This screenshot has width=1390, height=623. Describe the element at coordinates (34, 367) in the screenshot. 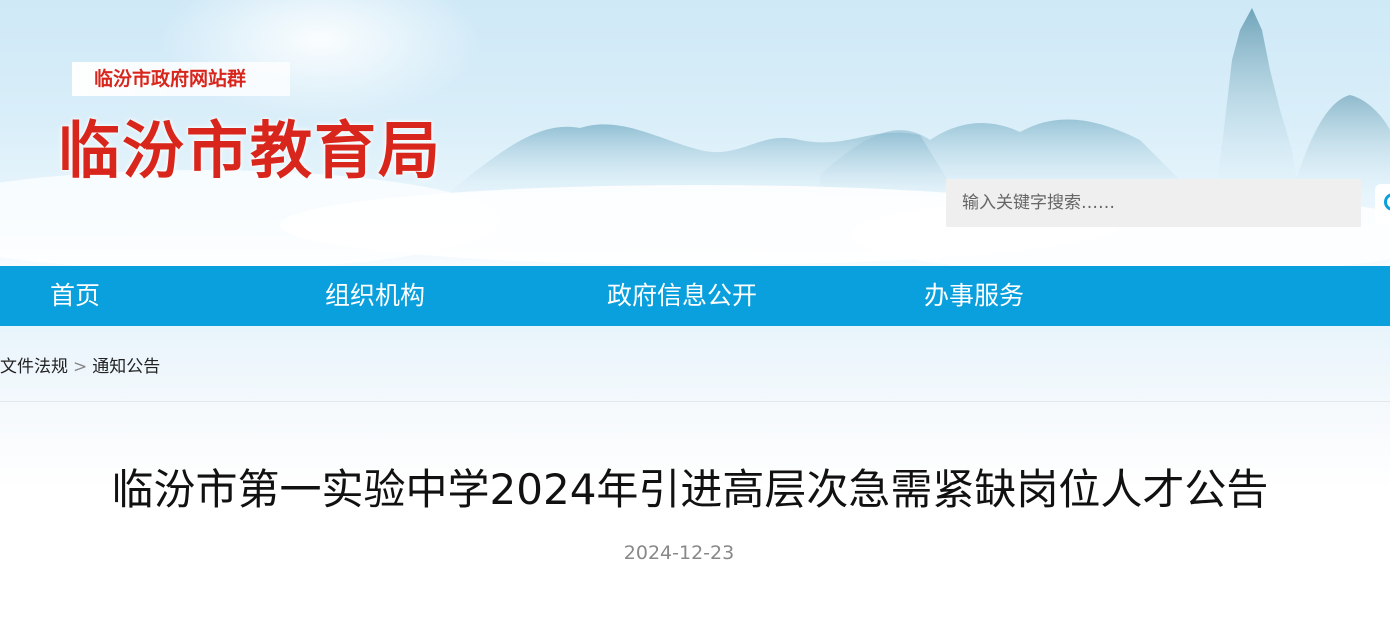

I see `breadcrumb-item-regulations: 文件法规` at that location.